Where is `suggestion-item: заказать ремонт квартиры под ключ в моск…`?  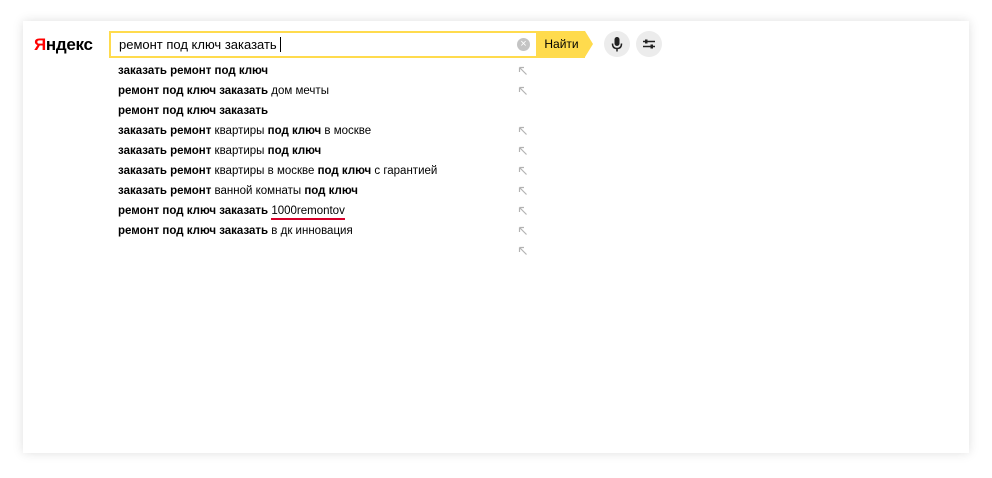
suggestion-item: заказать ремонт квартиры под ключ в моск… is located at coordinates (328, 131).